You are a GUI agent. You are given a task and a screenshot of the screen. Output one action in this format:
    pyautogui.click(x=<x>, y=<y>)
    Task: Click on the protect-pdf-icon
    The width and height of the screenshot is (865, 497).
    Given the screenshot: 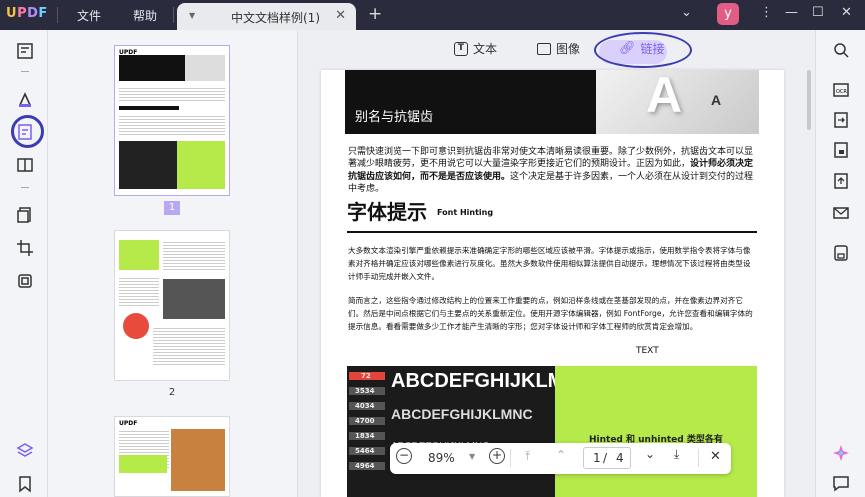 What is the action you would take?
    pyautogui.click(x=841, y=150)
    